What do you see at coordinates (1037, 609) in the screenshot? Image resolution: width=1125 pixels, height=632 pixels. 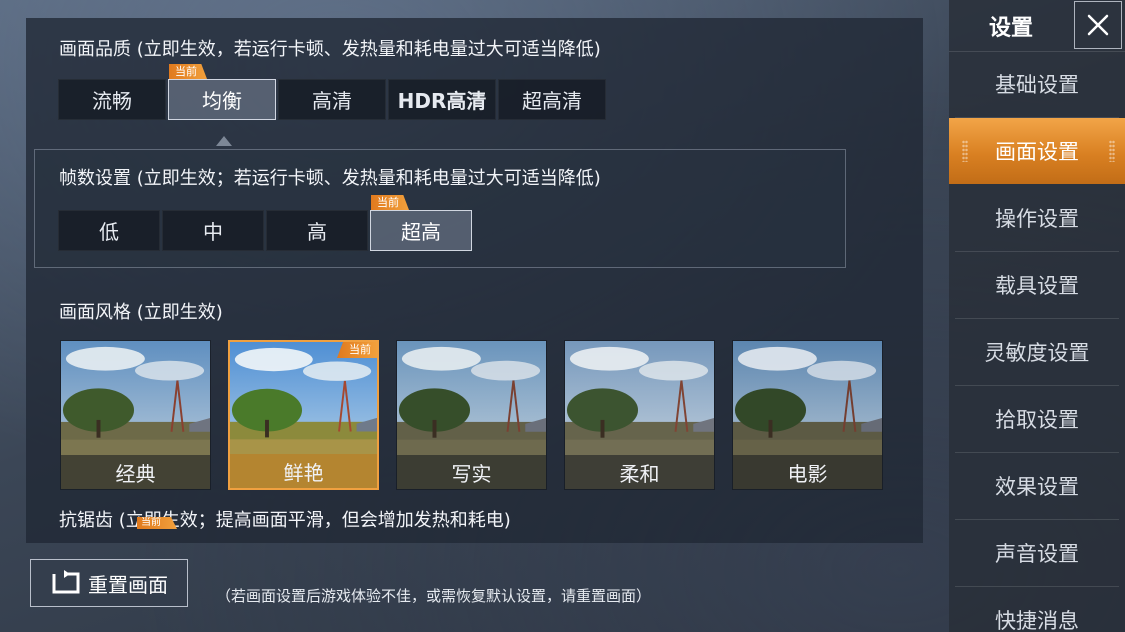 I see `sidebar-item-quick-messages: 快捷消息` at bounding box center [1037, 609].